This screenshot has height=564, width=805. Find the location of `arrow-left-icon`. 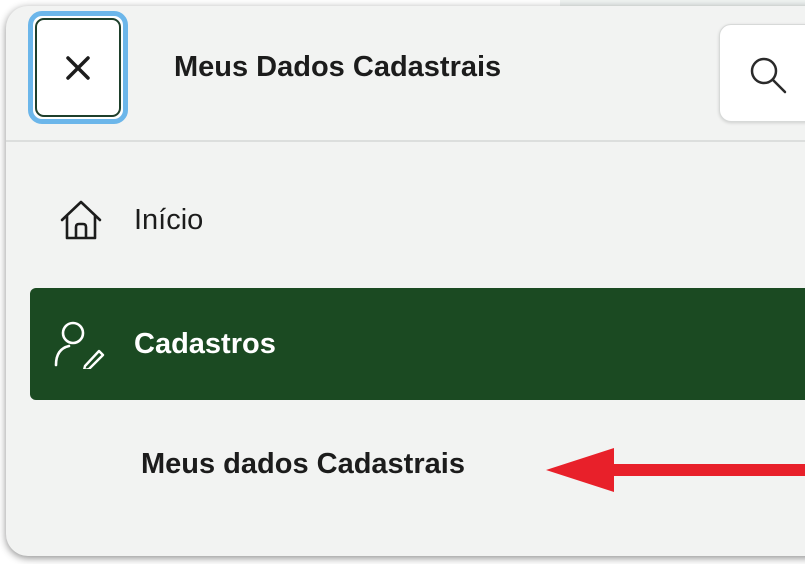

arrow-left-icon is located at coordinates (675, 470).